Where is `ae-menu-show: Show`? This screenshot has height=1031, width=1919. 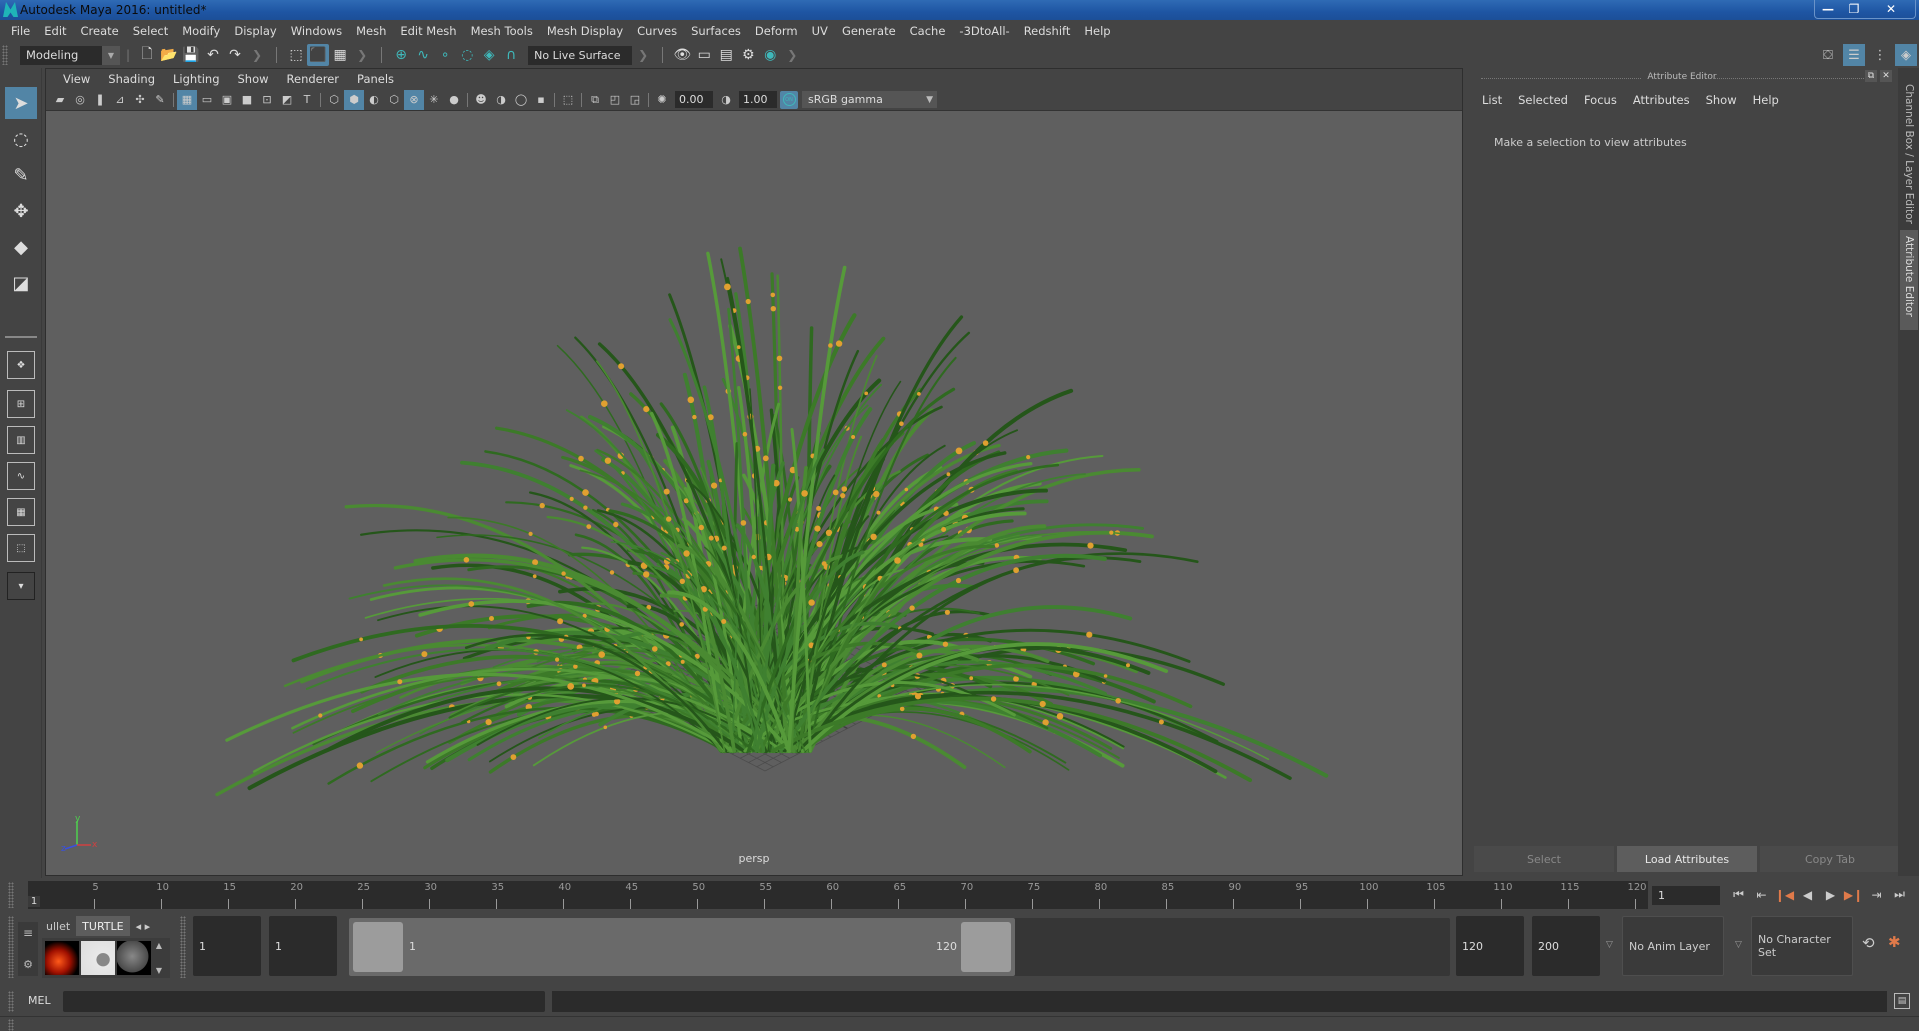
ae-menu-show: Show is located at coordinates (1721, 100).